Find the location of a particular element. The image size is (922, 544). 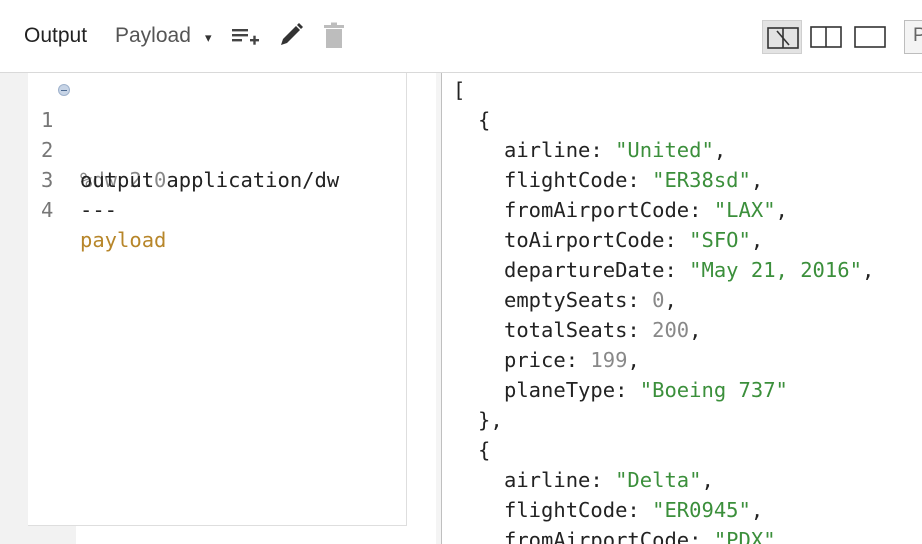

field-key: totalSeats is located at coordinates (566, 330).